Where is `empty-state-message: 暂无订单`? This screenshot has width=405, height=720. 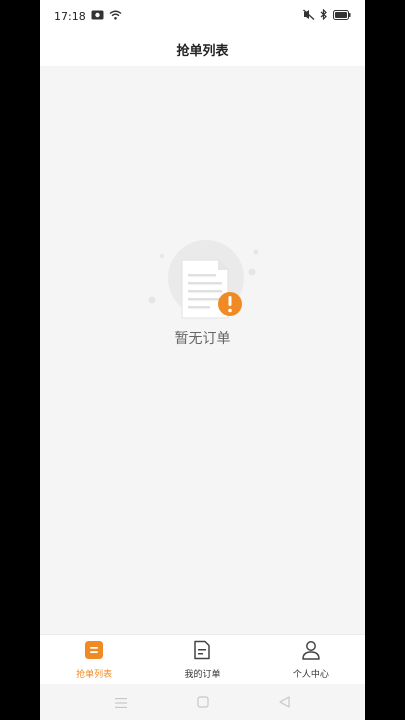
empty-state-message: 暂无订单 is located at coordinates (202, 339).